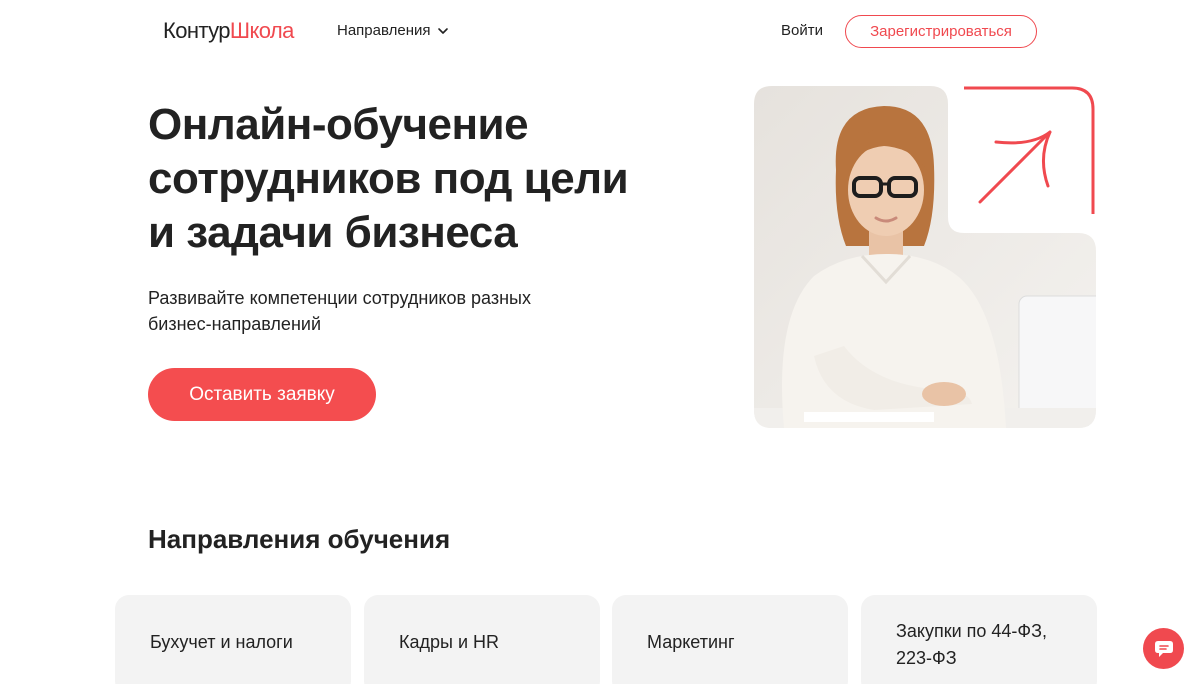 This screenshot has height=684, width=1200. Describe the element at coordinates (926, 658) in the screenshot. I see `direction-card-label: 223-ФЗ` at that location.